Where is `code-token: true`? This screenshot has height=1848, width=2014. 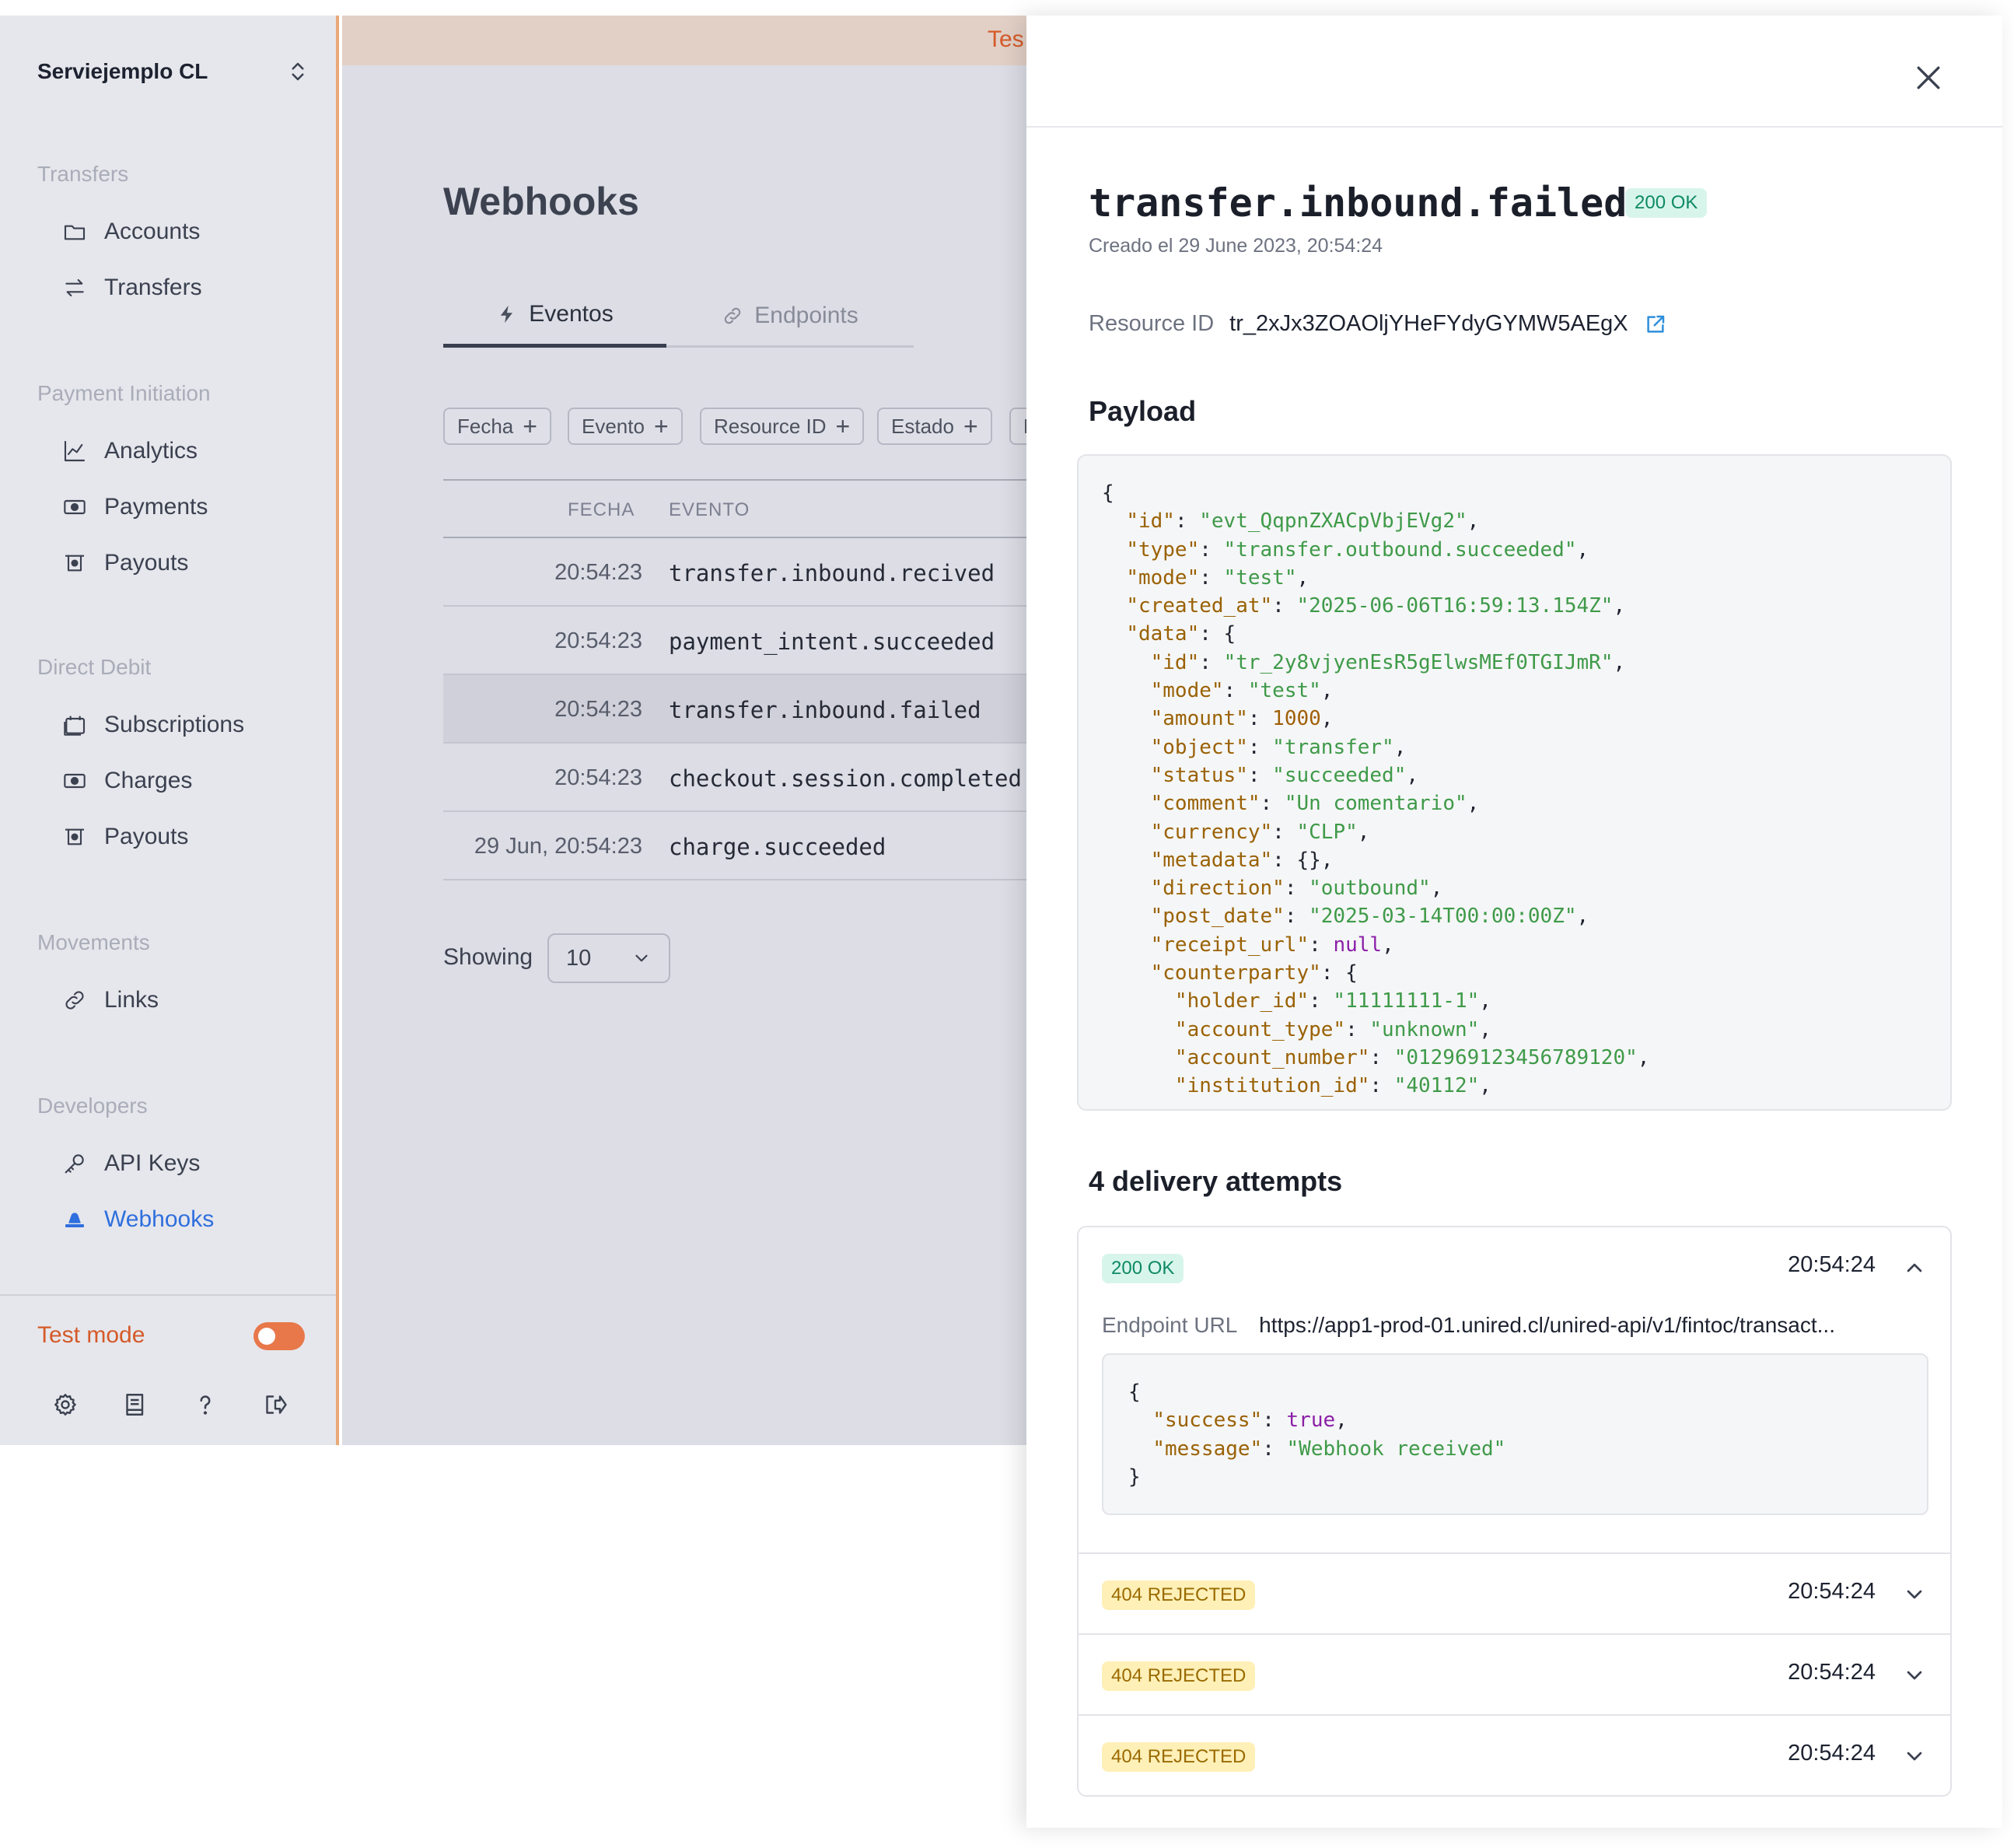
code-token: true is located at coordinates (1311, 1421).